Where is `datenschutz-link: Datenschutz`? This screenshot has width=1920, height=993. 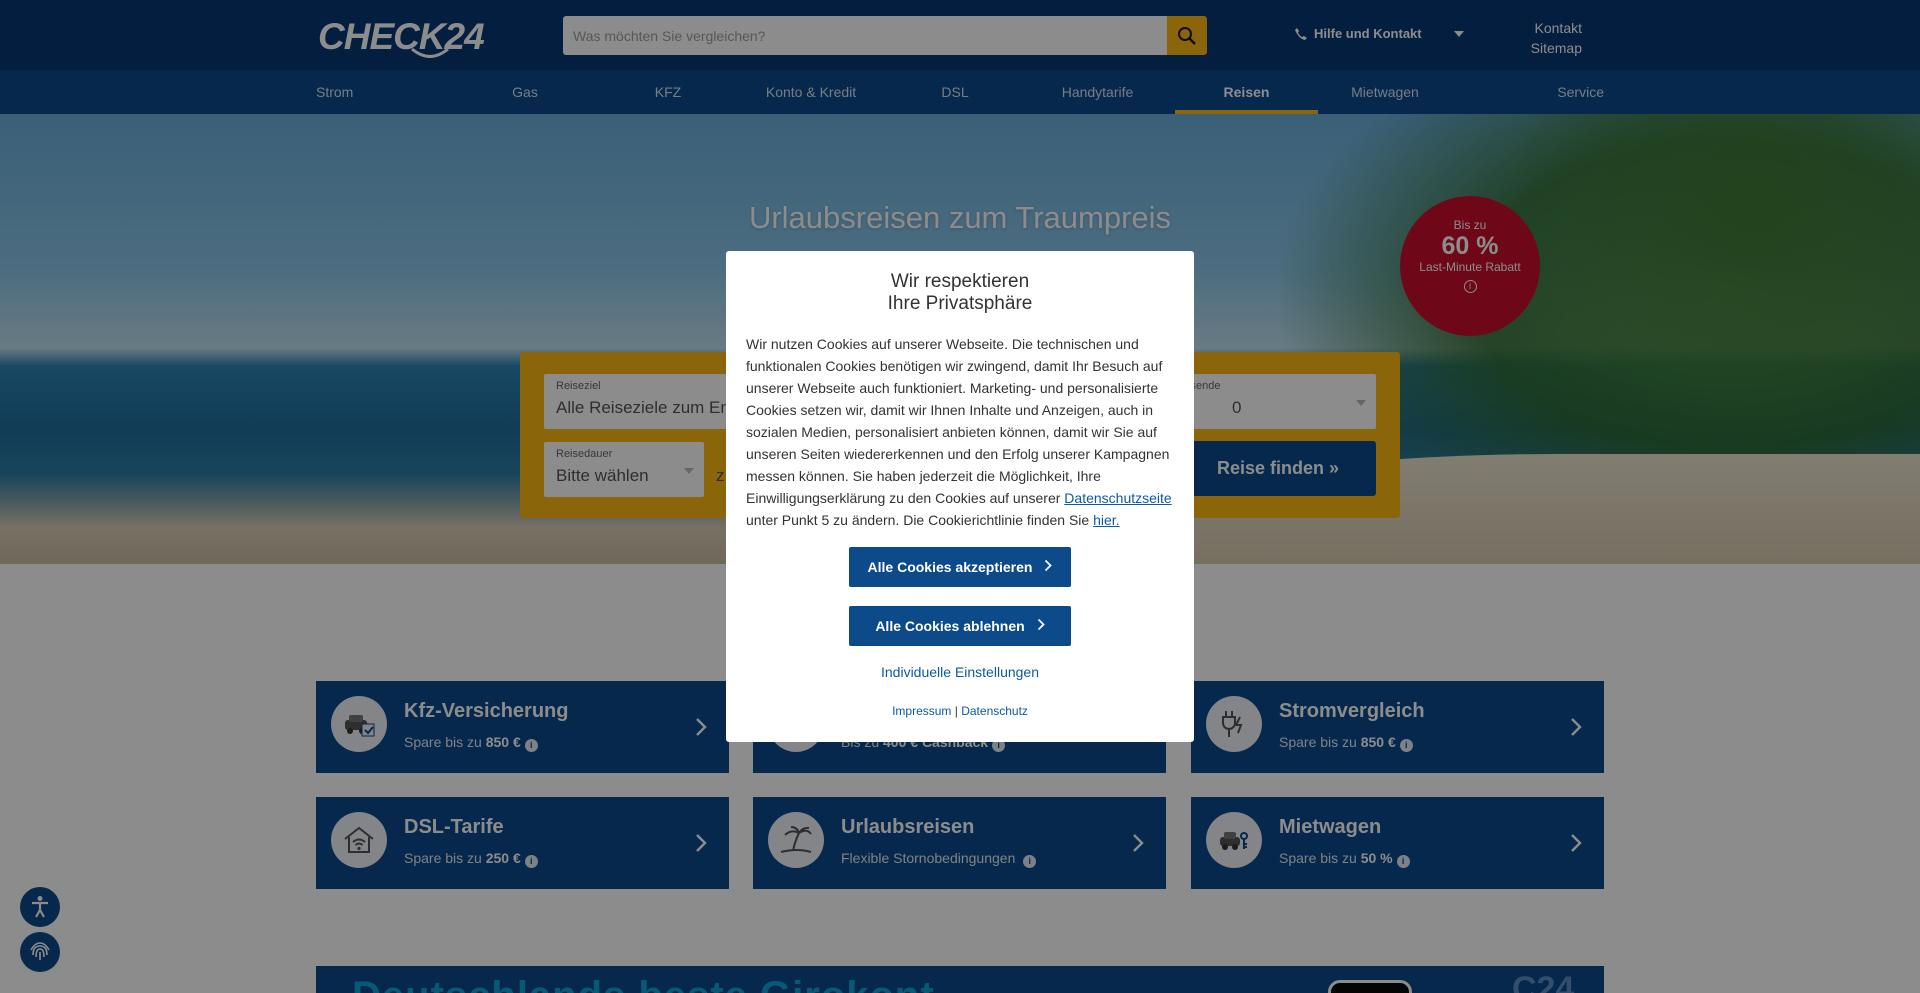 datenschutz-link: Datenschutz is located at coordinates (994, 711).